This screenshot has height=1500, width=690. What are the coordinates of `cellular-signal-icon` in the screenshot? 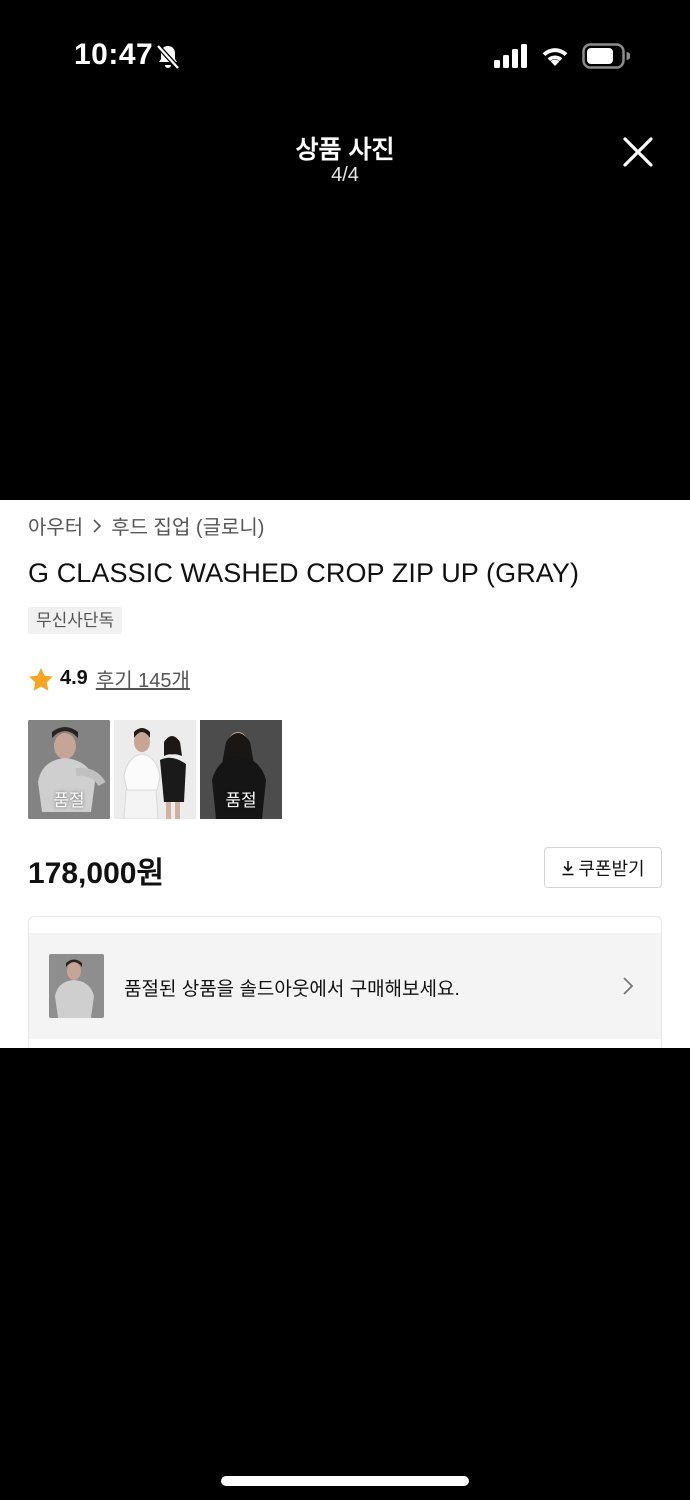 It's located at (510, 56).